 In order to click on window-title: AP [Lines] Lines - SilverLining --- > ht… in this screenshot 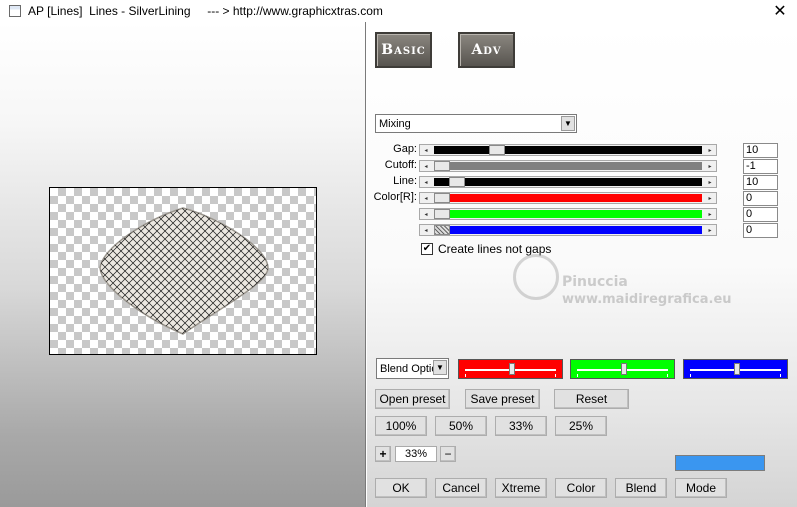, I will do `click(205, 11)`.